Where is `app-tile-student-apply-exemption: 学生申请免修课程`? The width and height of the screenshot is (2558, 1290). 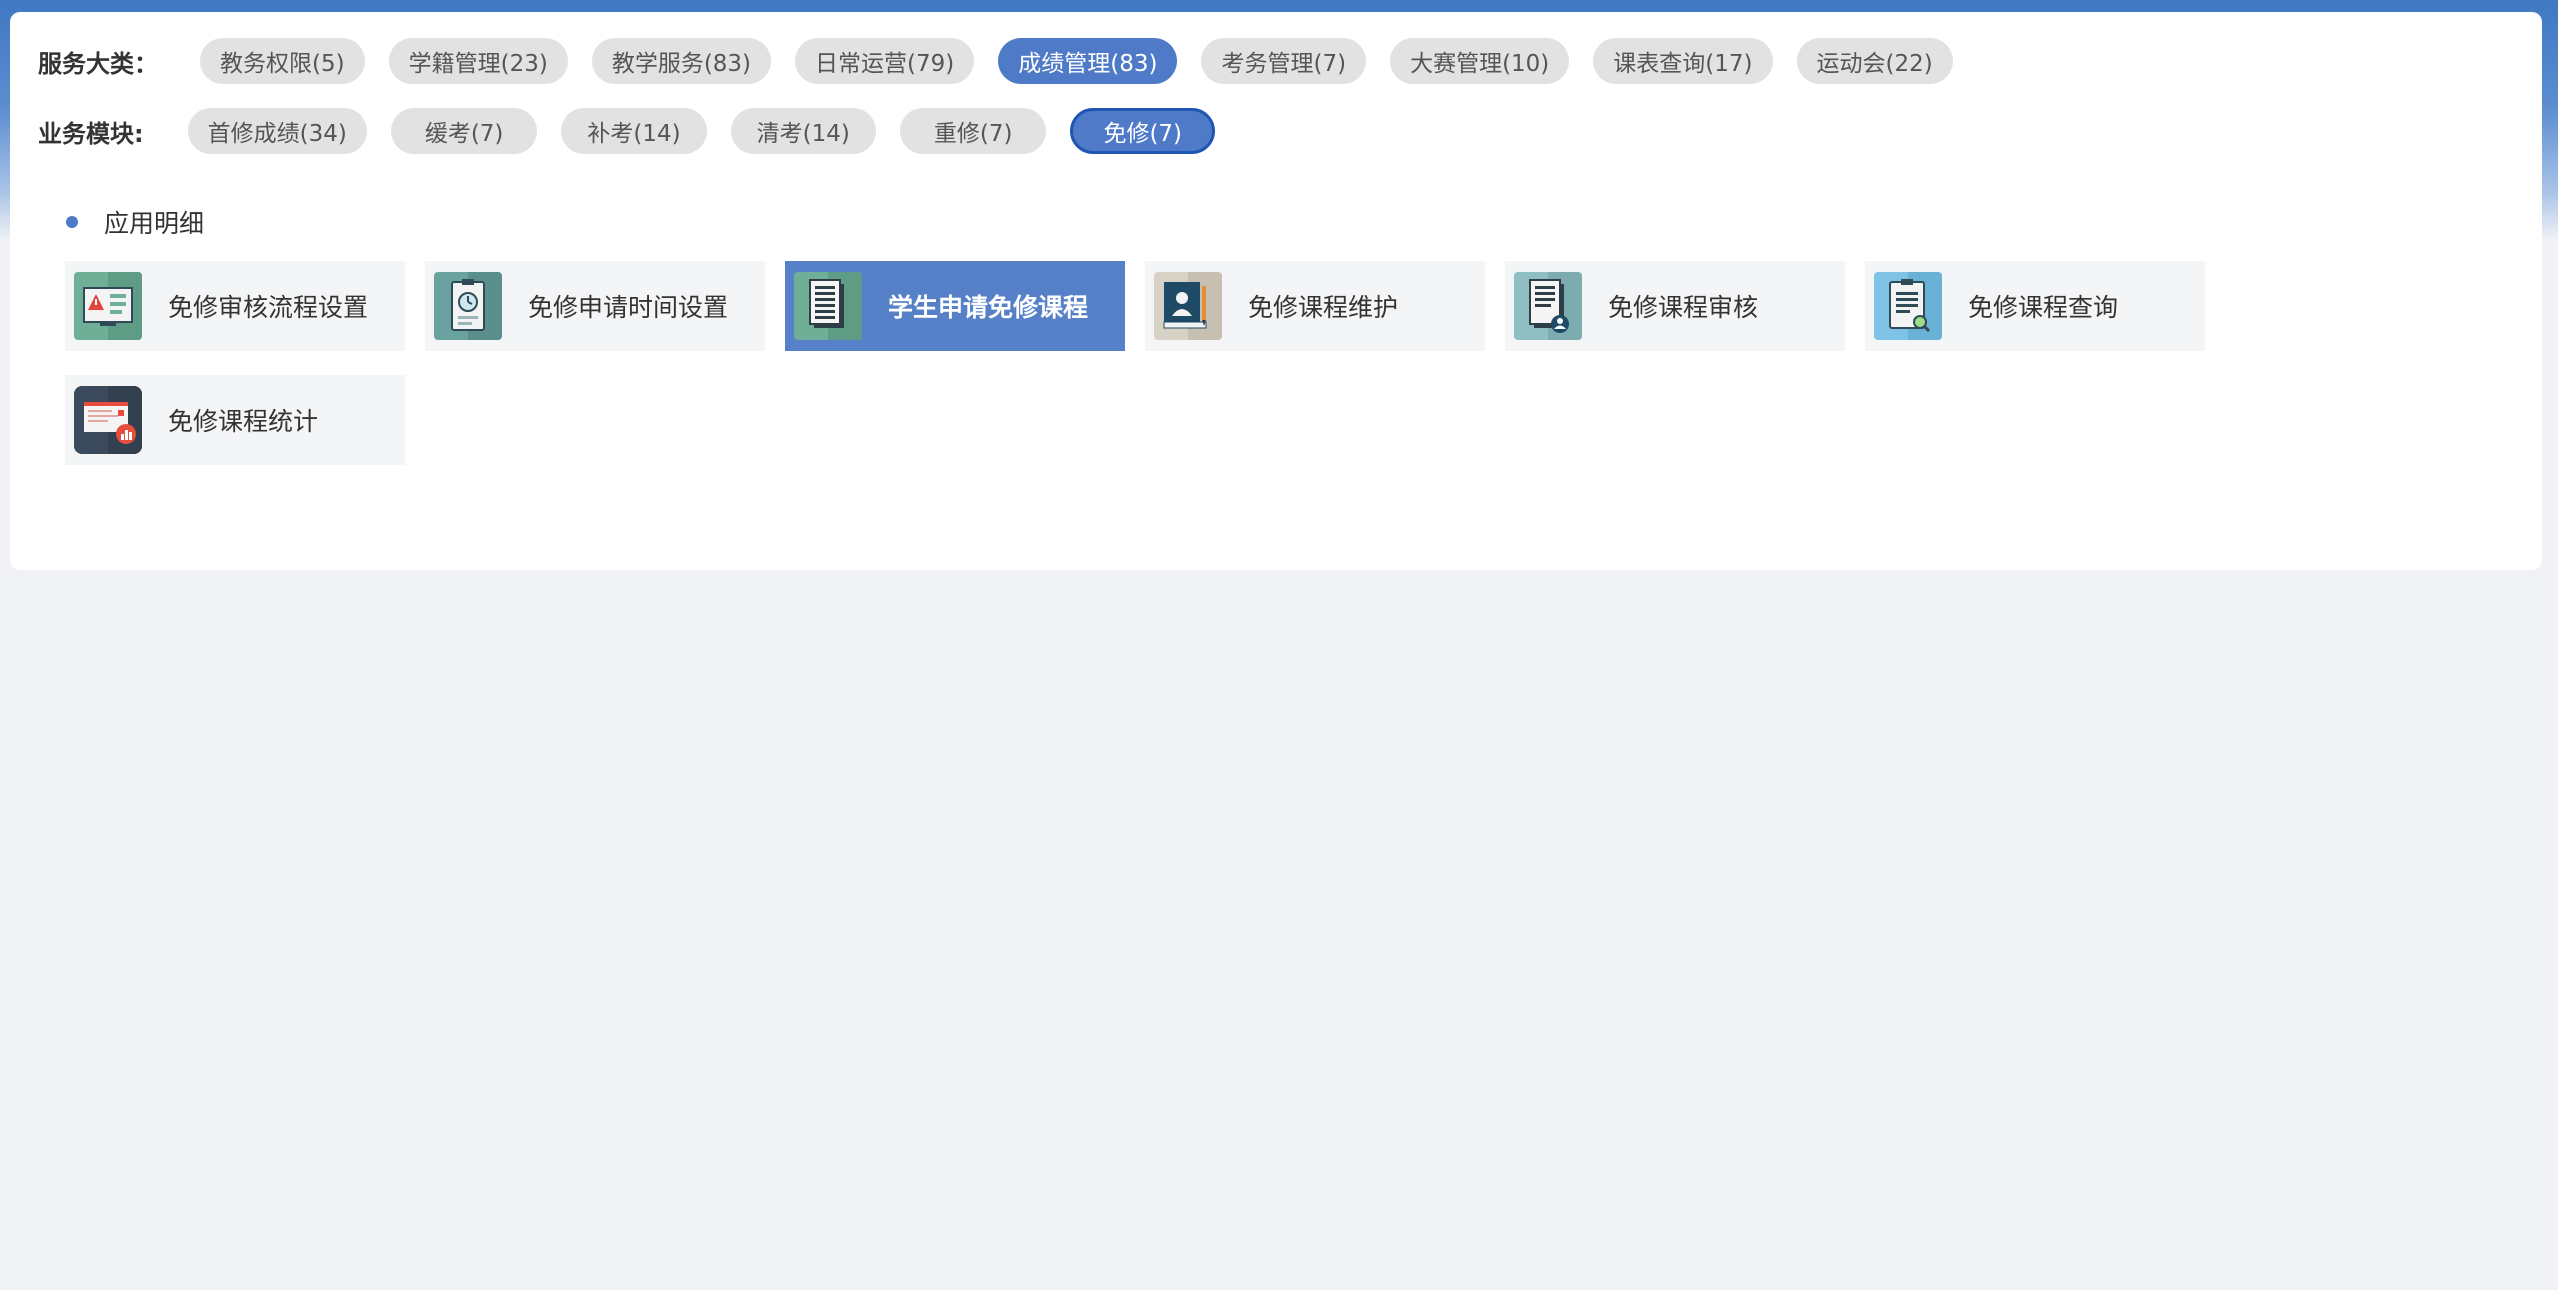 app-tile-student-apply-exemption: 学生申请免修课程 is located at coordinates (955, 306).